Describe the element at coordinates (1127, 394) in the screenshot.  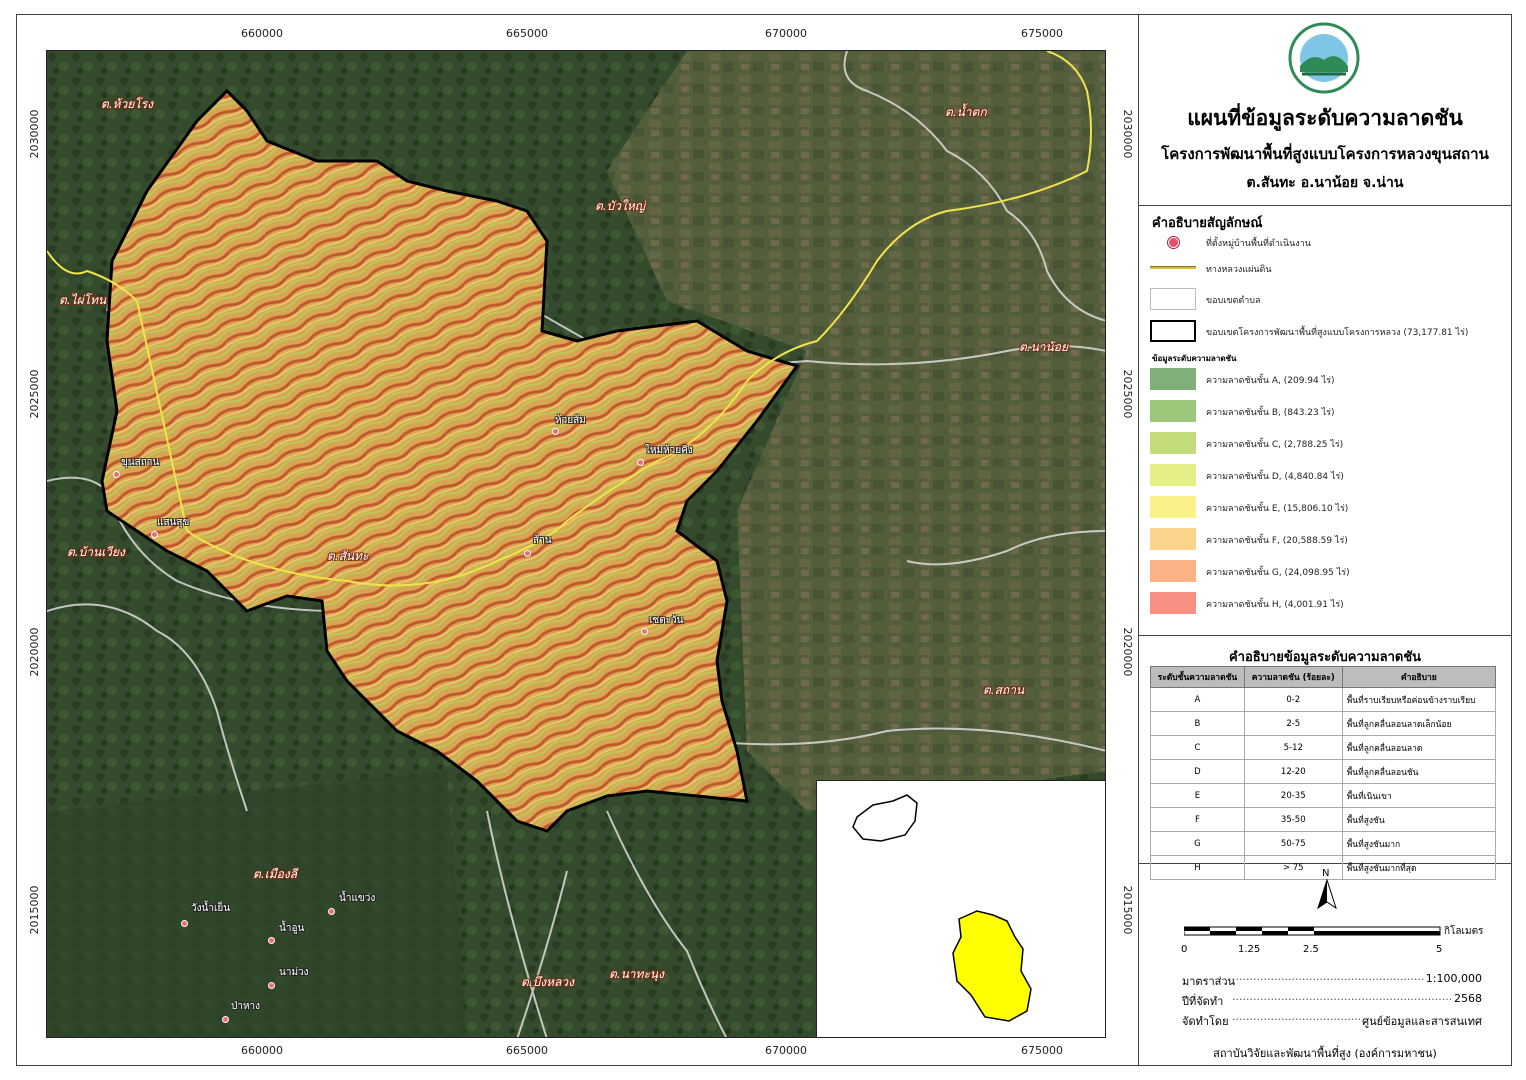
I see `coord-right-2: 2025000` at that location.